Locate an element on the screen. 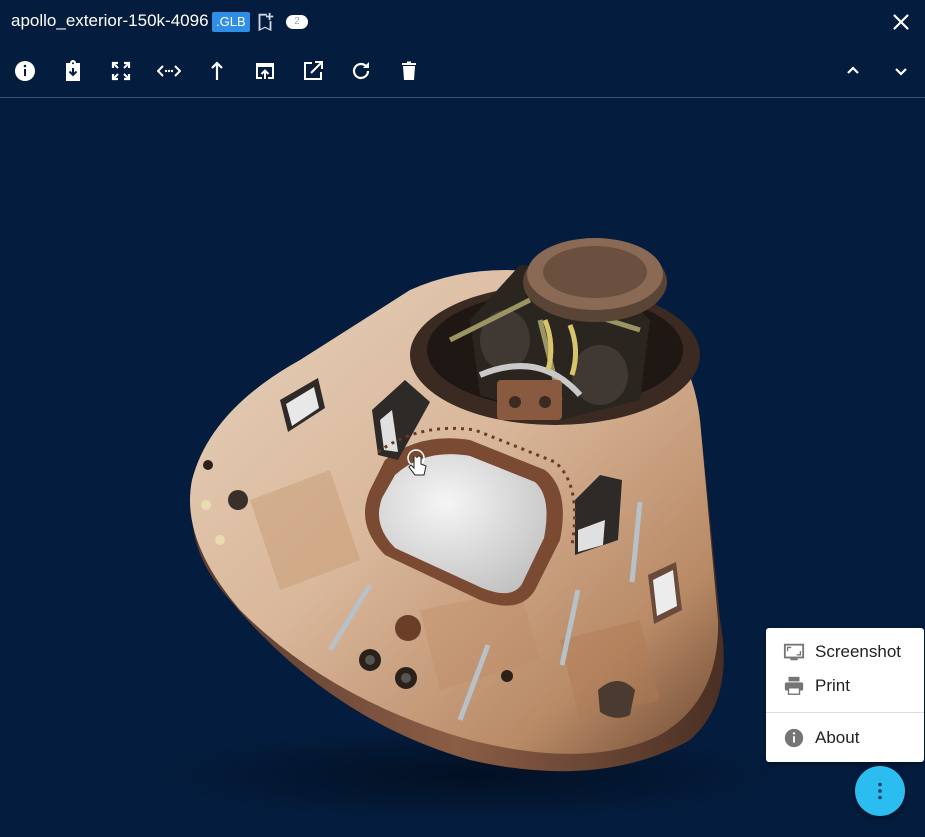 The height and width of the screenshot is (837, 925). context-menu: Screenshot Print About is located at coordinates (845, 695).